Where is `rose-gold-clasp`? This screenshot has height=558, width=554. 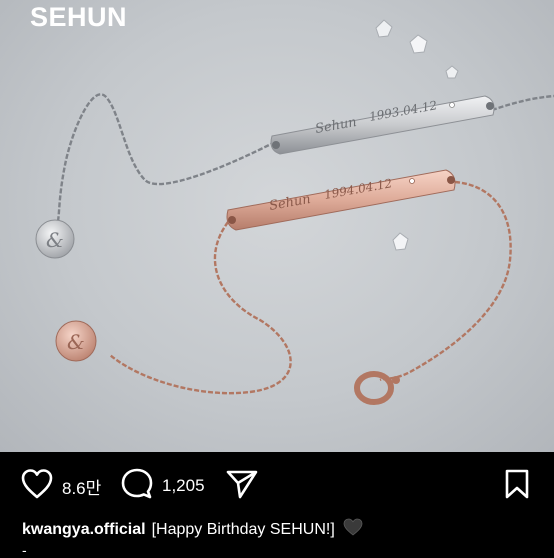
rose-gold-clasp is located at coordinates (377, 388).